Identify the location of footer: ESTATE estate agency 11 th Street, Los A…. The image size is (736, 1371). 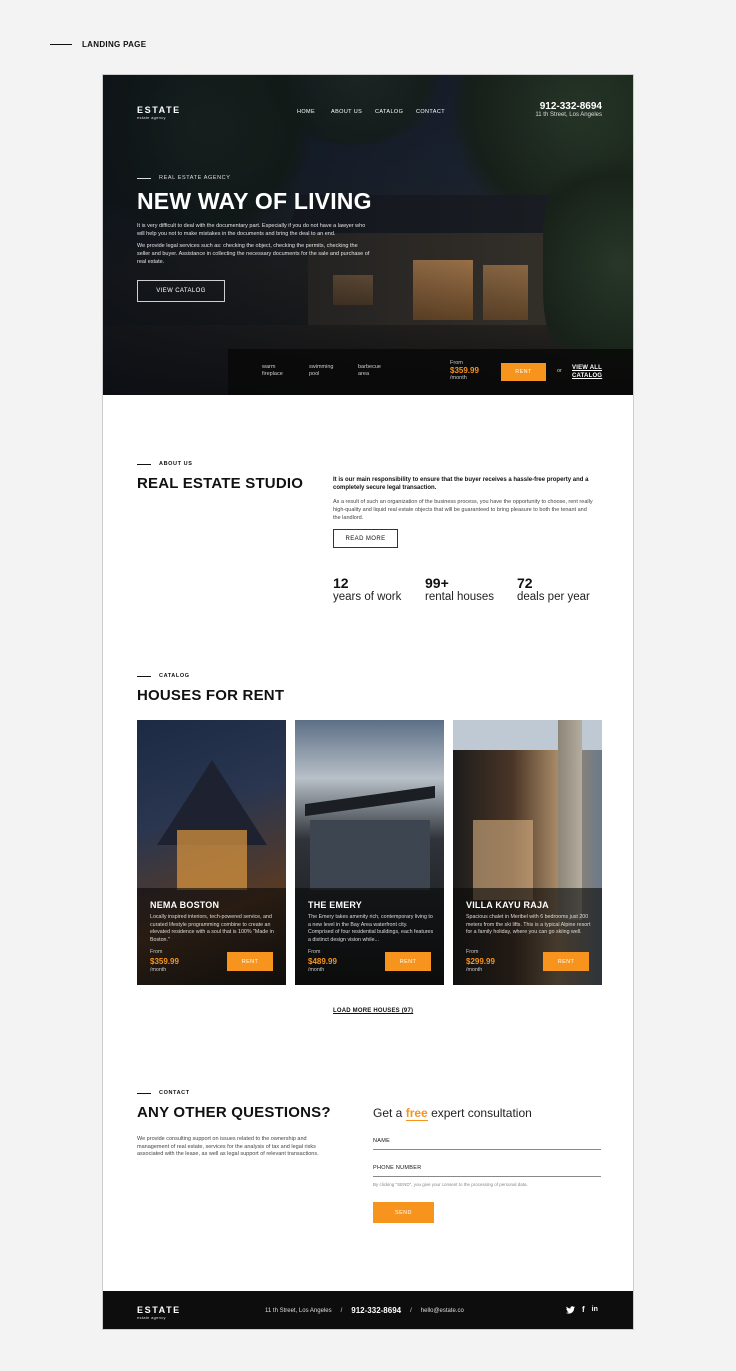
(368, 1310).